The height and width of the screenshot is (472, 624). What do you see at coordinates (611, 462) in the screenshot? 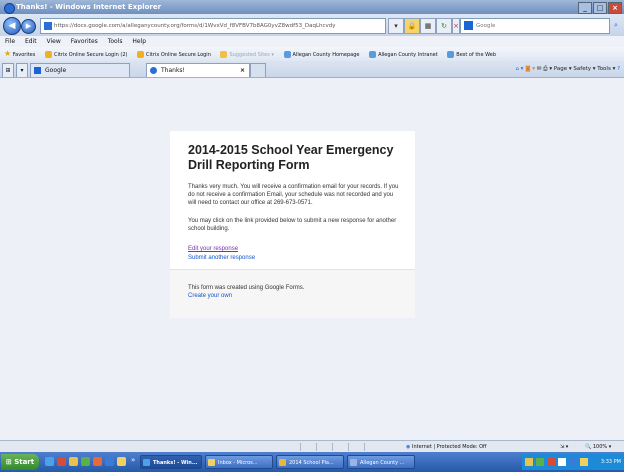
I see `clock: 3:33 PM` at bounding box center [611, 462].